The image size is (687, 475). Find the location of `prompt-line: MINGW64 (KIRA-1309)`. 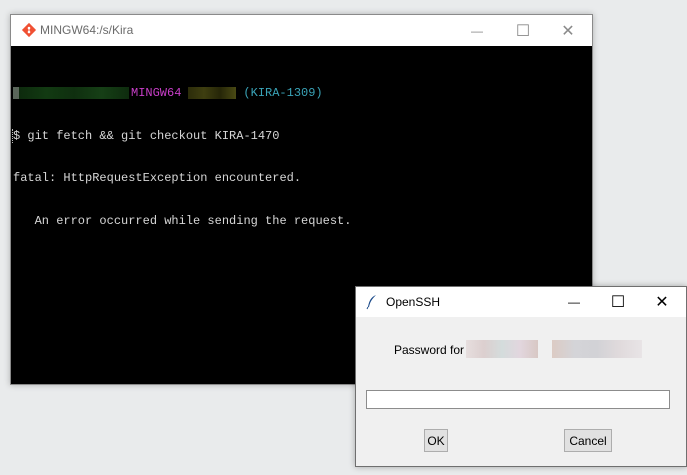

prompt-line: MINGW64 (KIRA-1309) is located at coordinates (302, 93).